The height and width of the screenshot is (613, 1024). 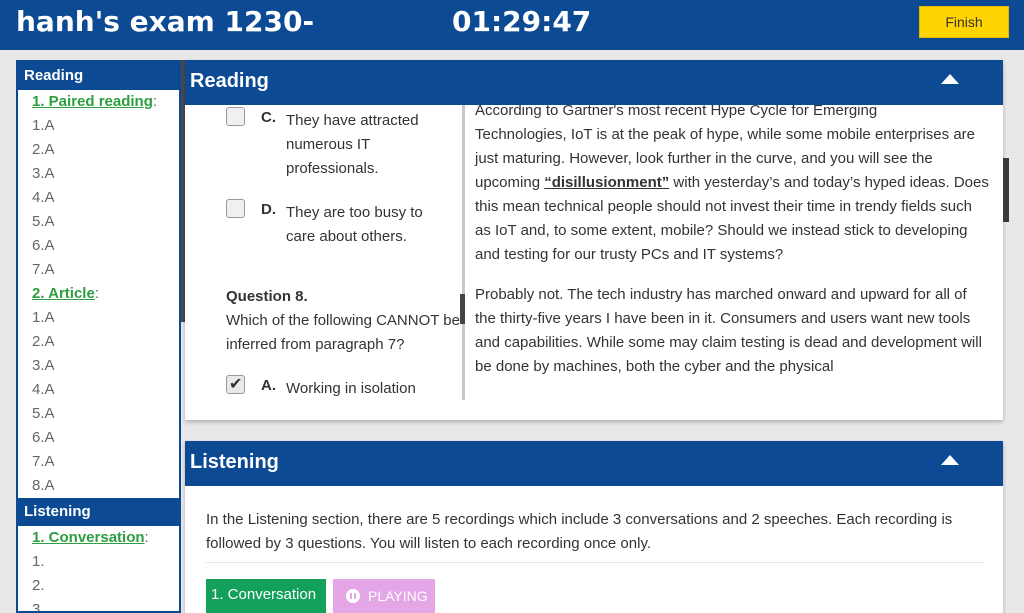 I want to click on question-scrollbar, so click(x=462, y=309).